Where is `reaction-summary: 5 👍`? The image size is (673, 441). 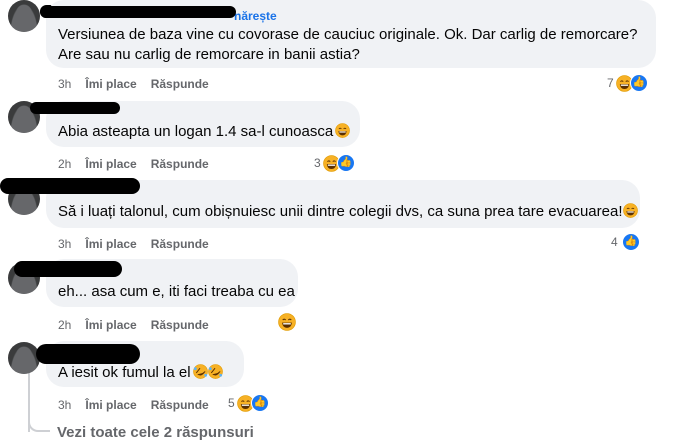 reaction-summary: 5 👍 is located at coordinates (248, 403).